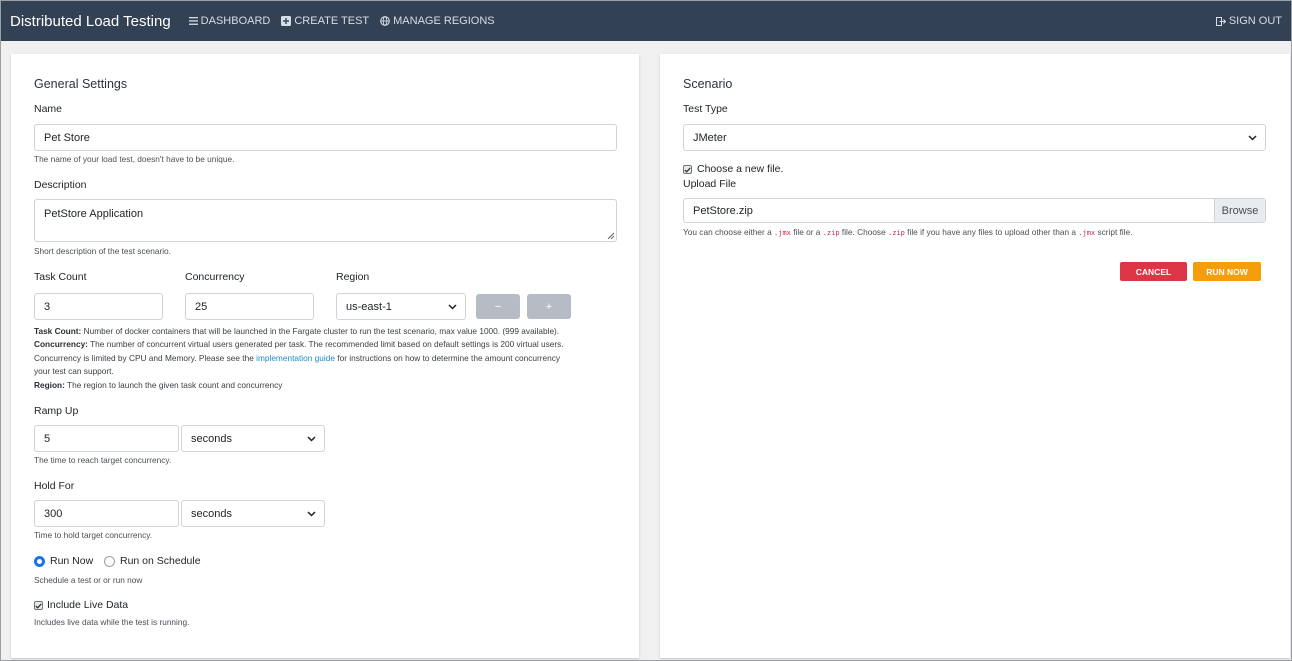  Describe the element at coordinates (444, 21) in the screenshot. I see `nav-manage-regions-label: MANAGE REGIONS` at that location.